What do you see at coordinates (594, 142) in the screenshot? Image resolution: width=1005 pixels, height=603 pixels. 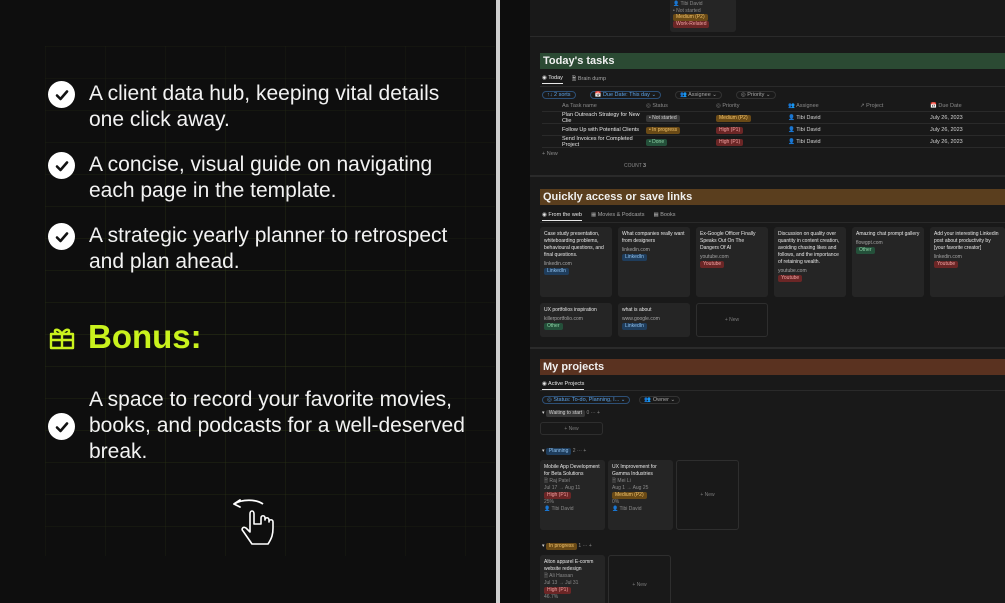 I see `task-name: Send Invoices for Completed Project` at bounding box center [594, 142].